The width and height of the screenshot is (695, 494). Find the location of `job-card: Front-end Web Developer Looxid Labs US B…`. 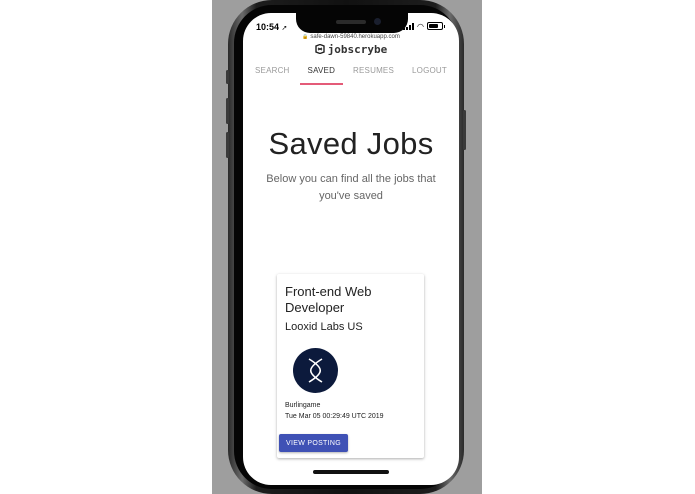

job-card: Front-end Web Developer Looxid Labs US B… is located at coordinates (350, 366).